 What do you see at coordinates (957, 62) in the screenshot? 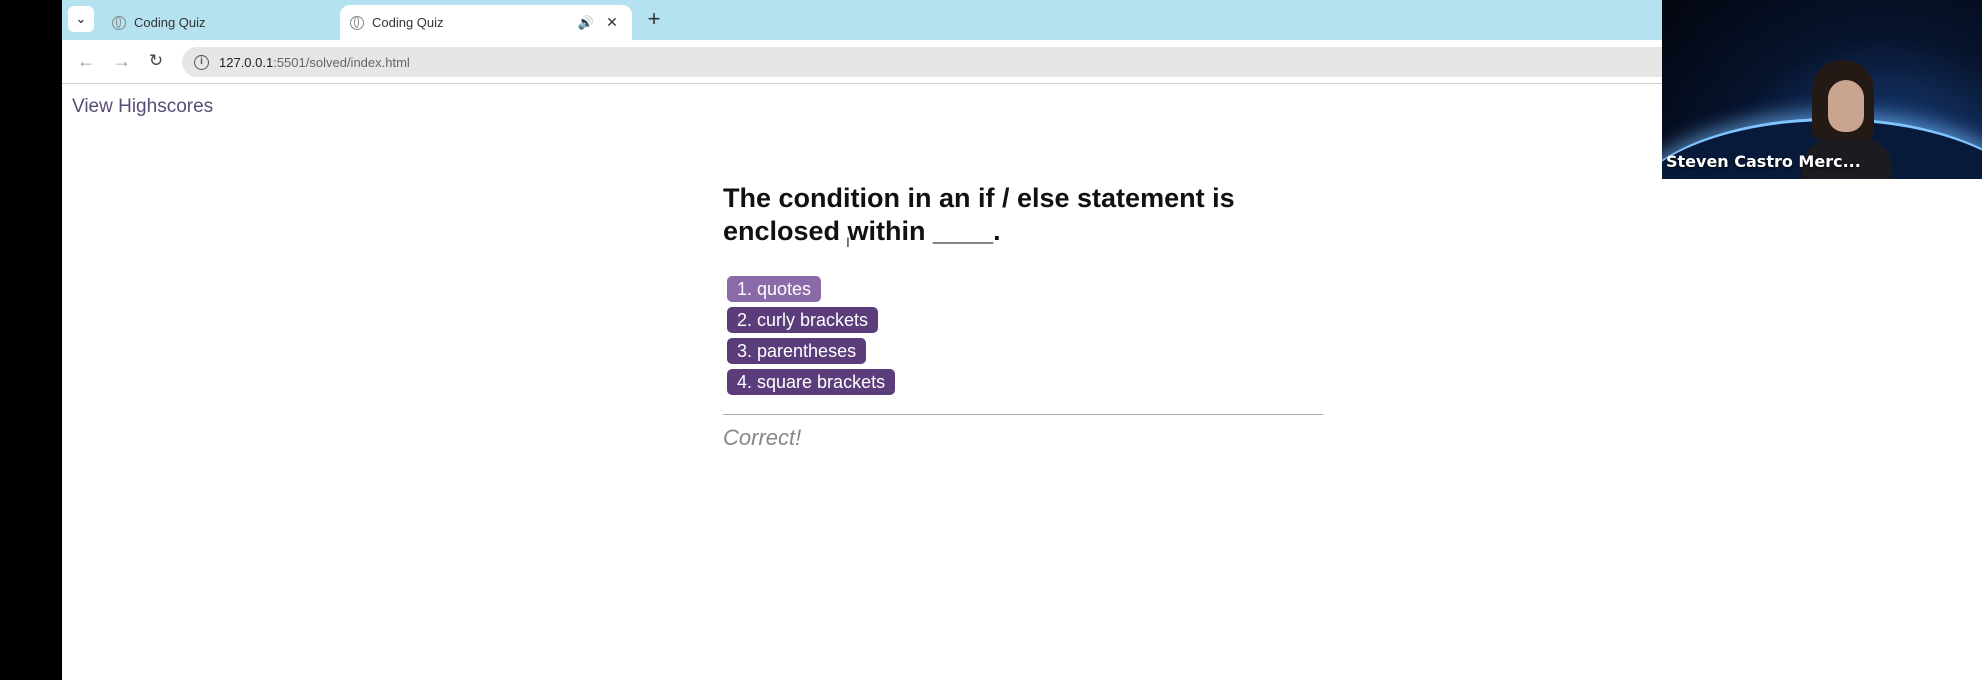
I see `address-bar: i 127.0.0.1:5501/solved/index.html` at bounding box center [957, 62].